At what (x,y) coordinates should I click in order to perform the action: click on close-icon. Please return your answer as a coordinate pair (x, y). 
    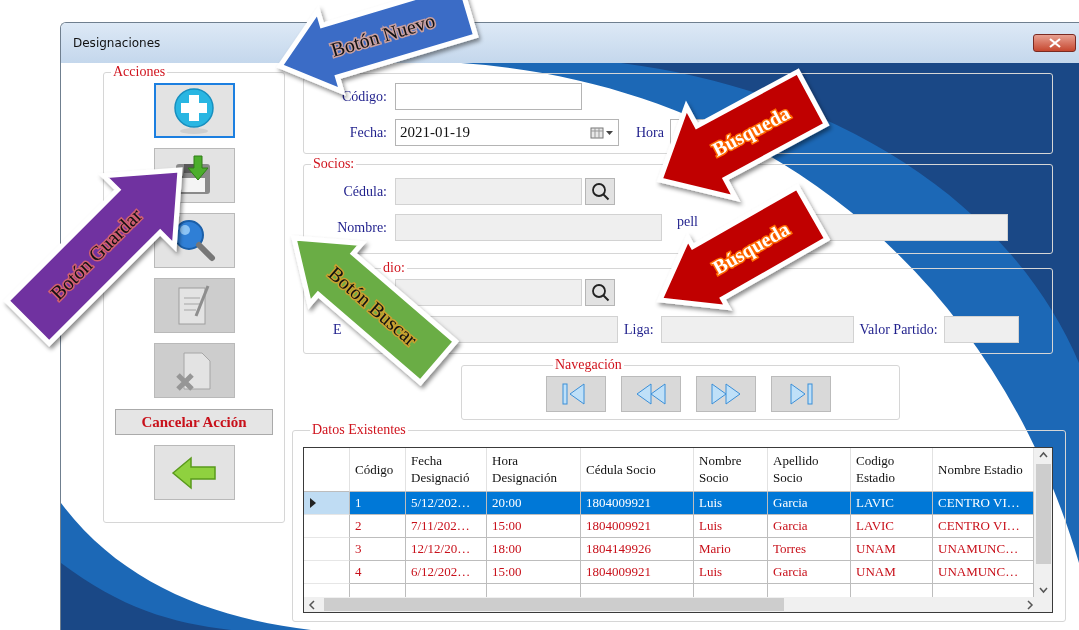
    Looking at the image, I should click on (1054, 43).